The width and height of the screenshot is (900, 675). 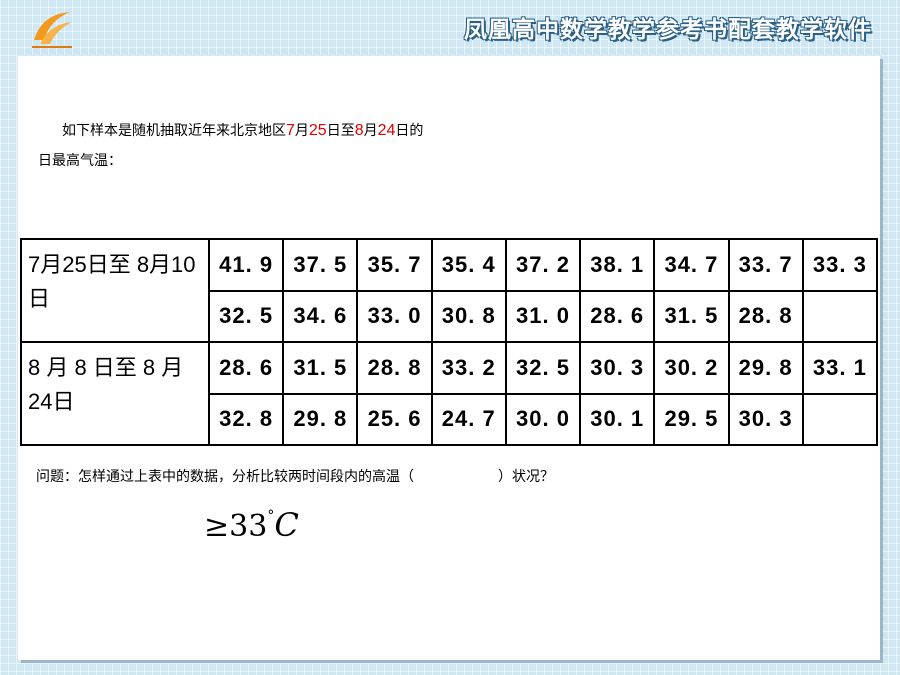 What do you see at coordinates (394, 419) in the screenshot?
I see `table-cell: 25. 6` at bounding box center [394, 419].